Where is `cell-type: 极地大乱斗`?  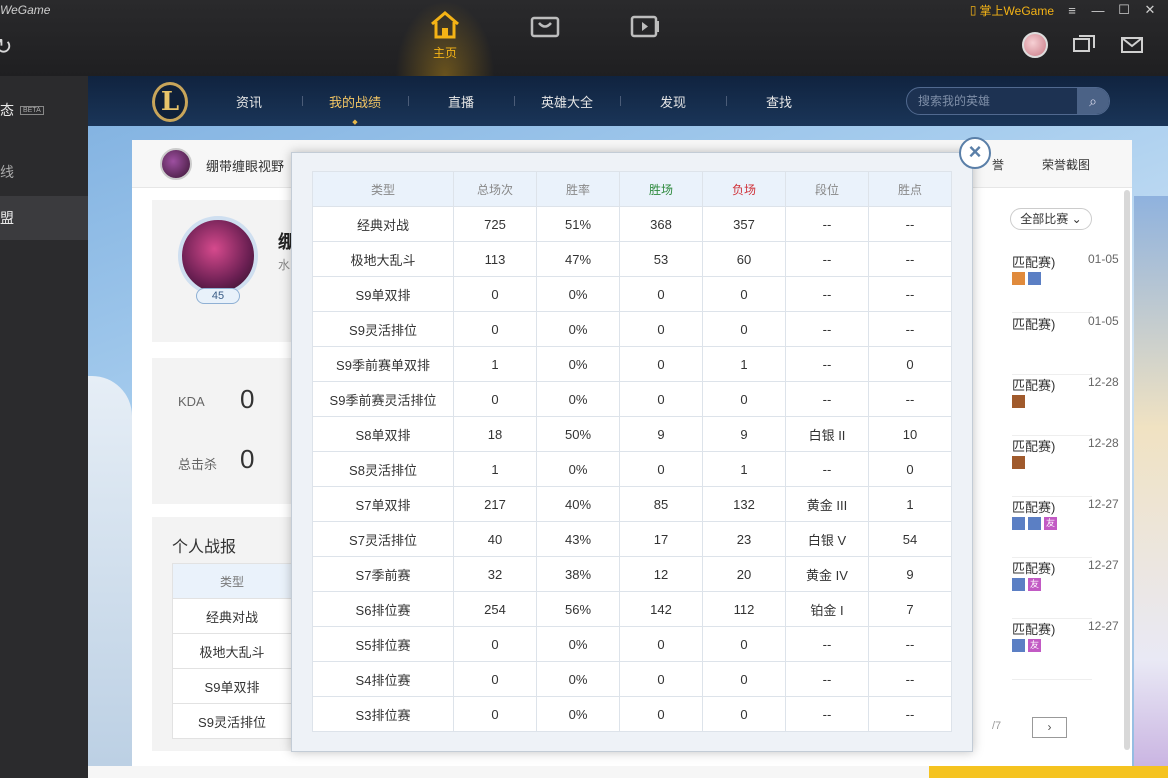 cell-type: 极地大乱斗 is located at coordinates (383, 259).